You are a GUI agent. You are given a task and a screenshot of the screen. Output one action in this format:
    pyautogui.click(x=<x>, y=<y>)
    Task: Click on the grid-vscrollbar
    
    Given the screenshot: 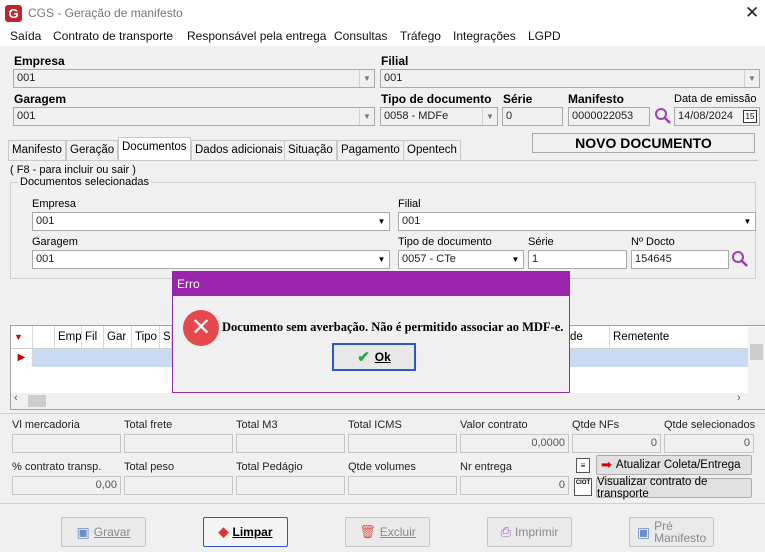 What is the action you would take?
    pyautogui.click(x=756, y=360)
    